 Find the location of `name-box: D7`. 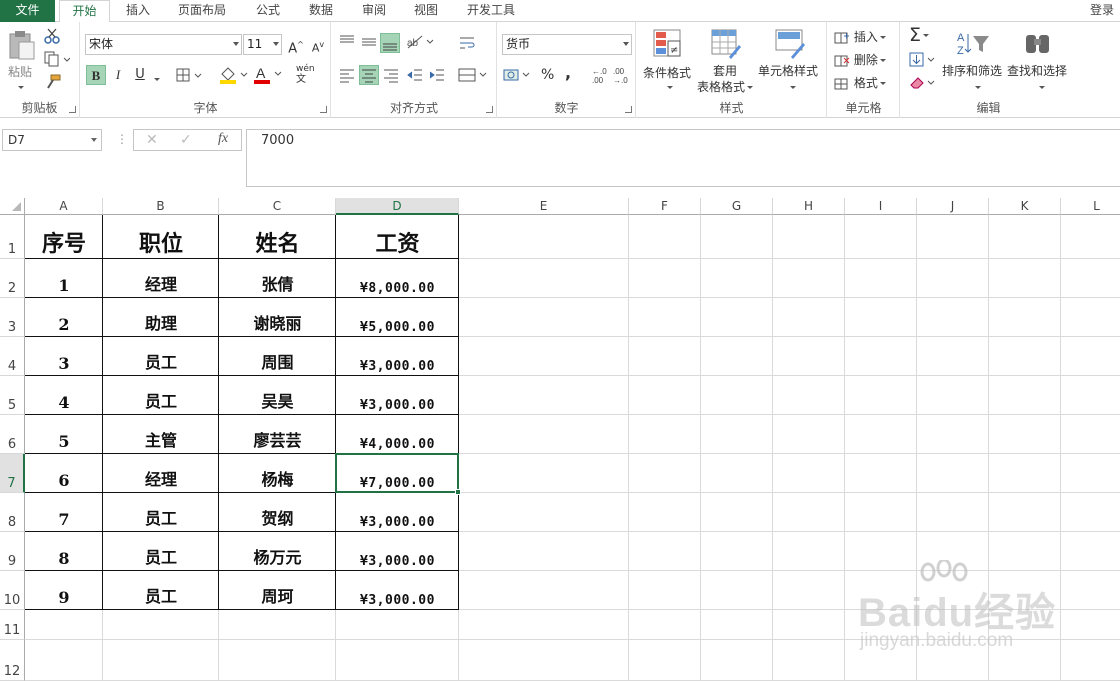

name-box: D7 is located at coordinates (52, 140).